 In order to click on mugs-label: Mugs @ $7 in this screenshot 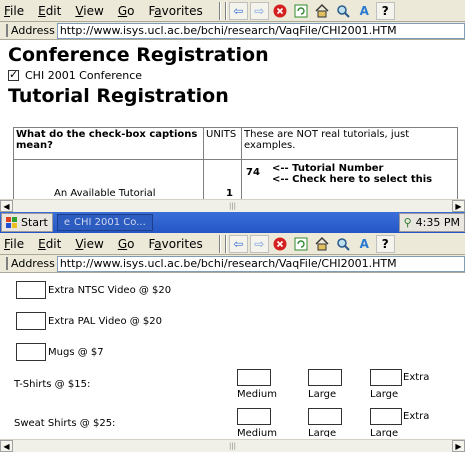, I will do `click(76, 352)`.